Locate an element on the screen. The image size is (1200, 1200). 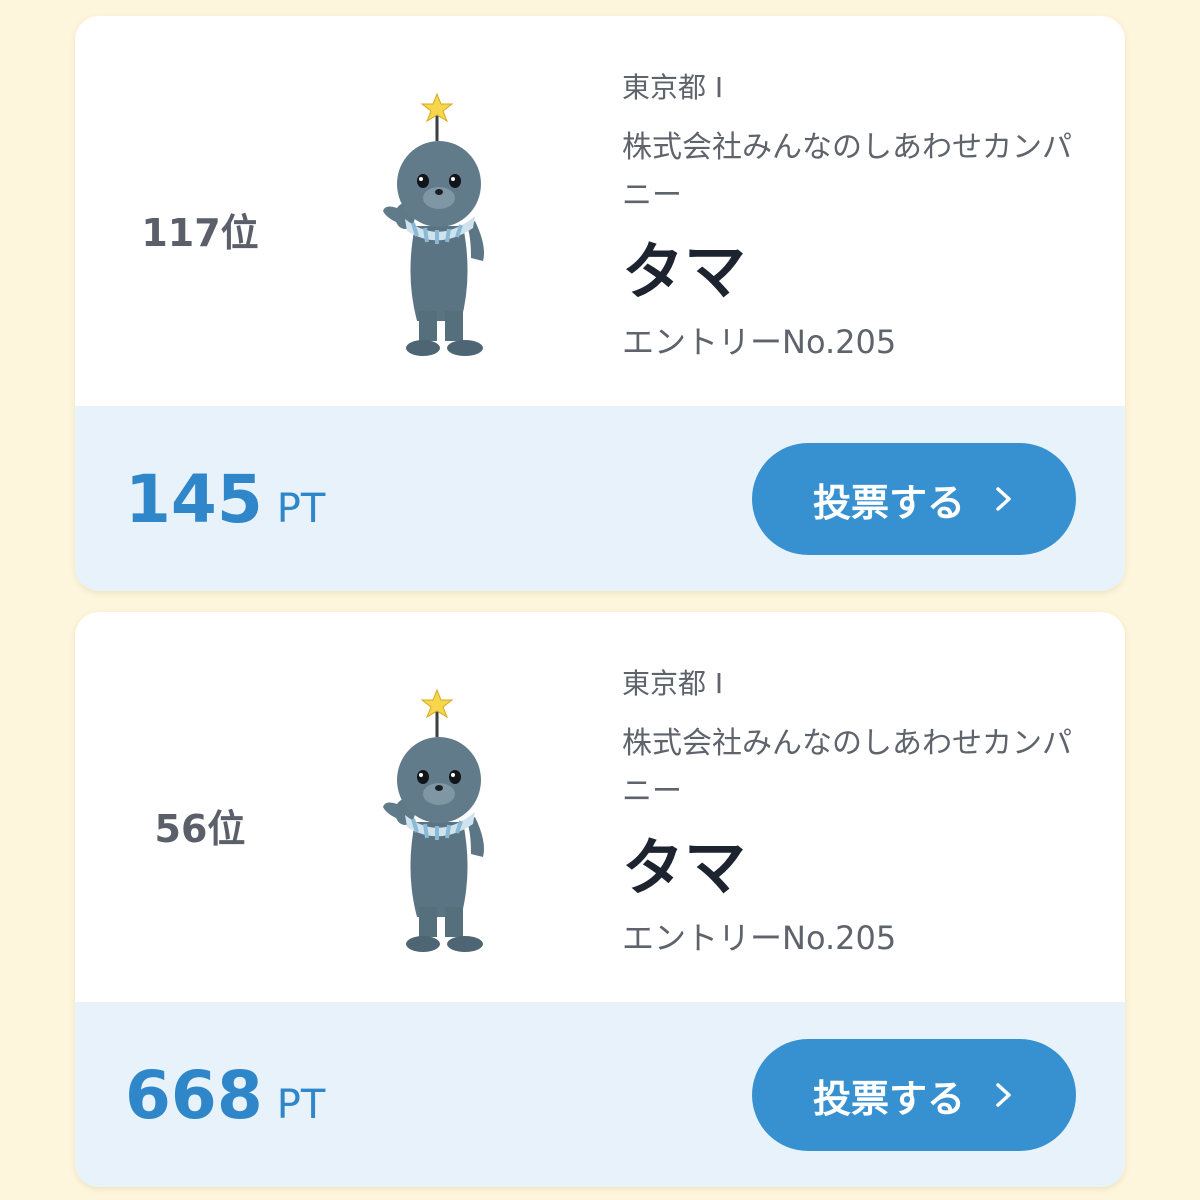
points-display: 668 PT is located at coordinates (225, 1097).